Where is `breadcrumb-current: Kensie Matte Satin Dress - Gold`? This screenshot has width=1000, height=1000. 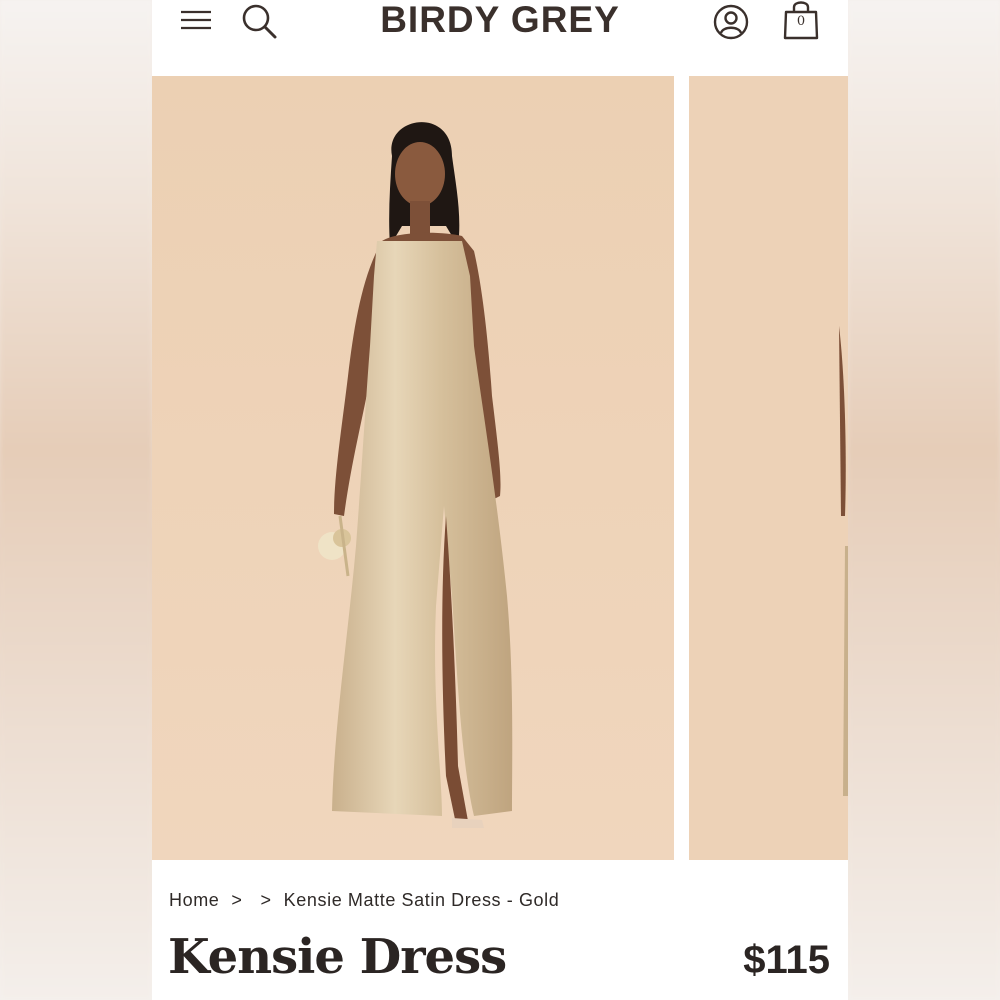
breadcrumb-current: Kensie Matte Satin Dress - Gold is located at coordinates (421, 900).